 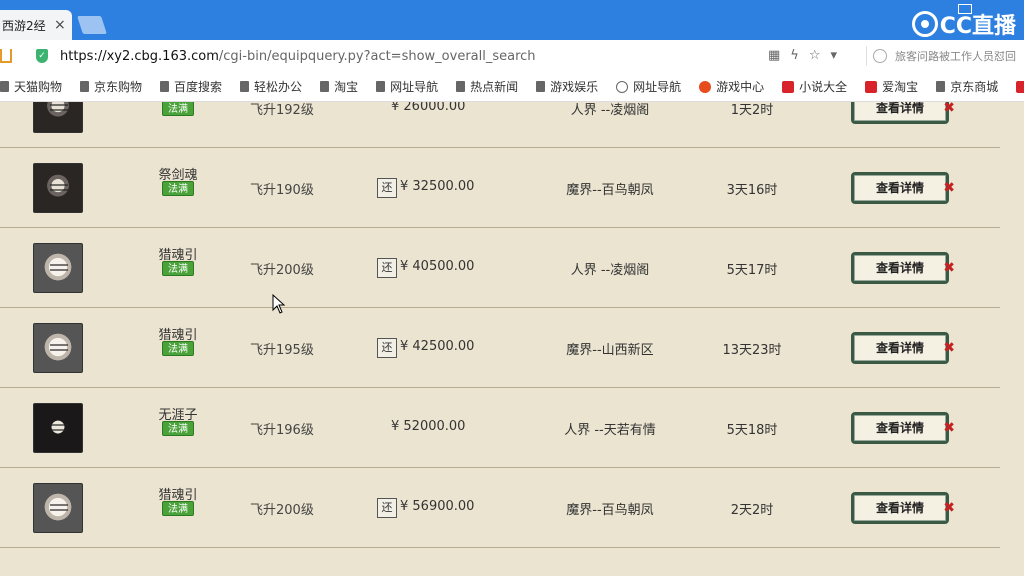 What do you see at coordinates (282, 110) in the screenshot?
I see `character-level: 飞升192级` at bounding box center [282, 110].